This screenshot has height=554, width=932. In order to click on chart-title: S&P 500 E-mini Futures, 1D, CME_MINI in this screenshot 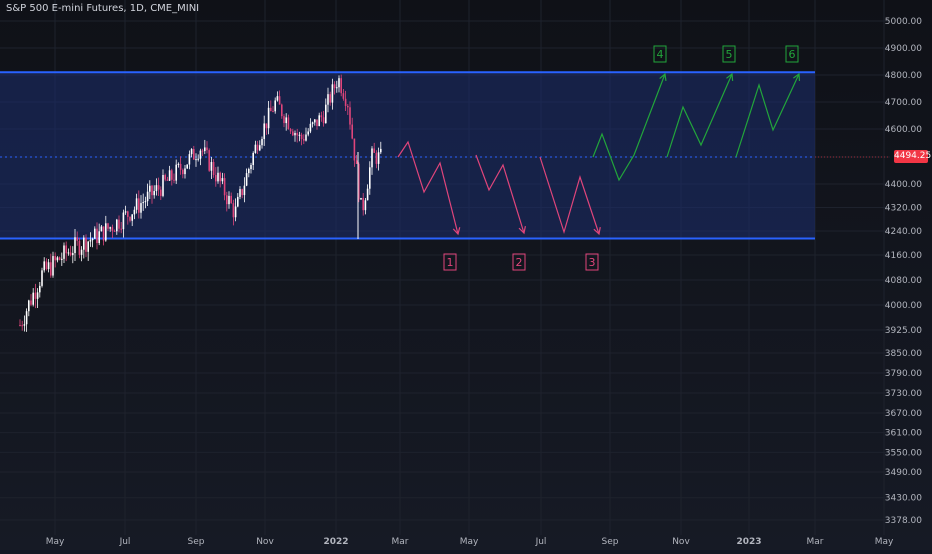, I will do `click(103, 8)`.